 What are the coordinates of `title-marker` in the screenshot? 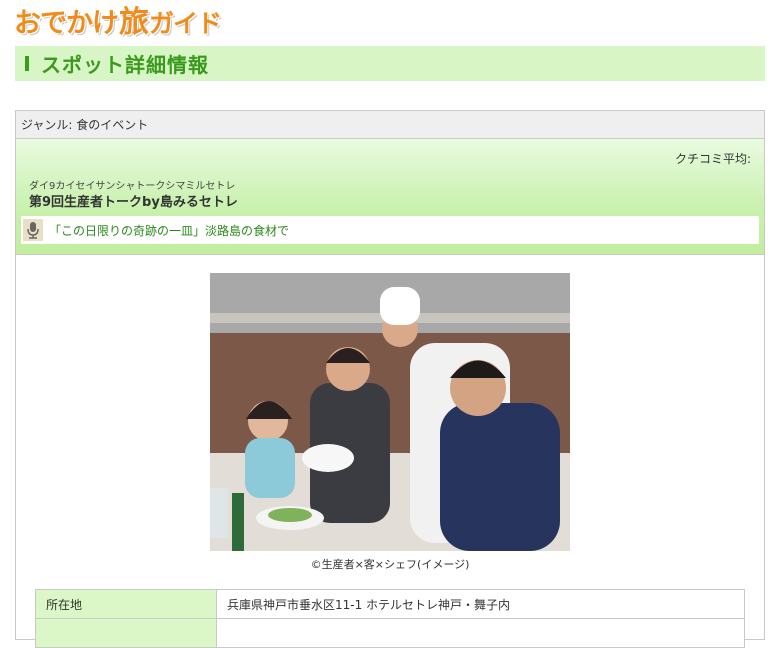 It's located at (27, 63).